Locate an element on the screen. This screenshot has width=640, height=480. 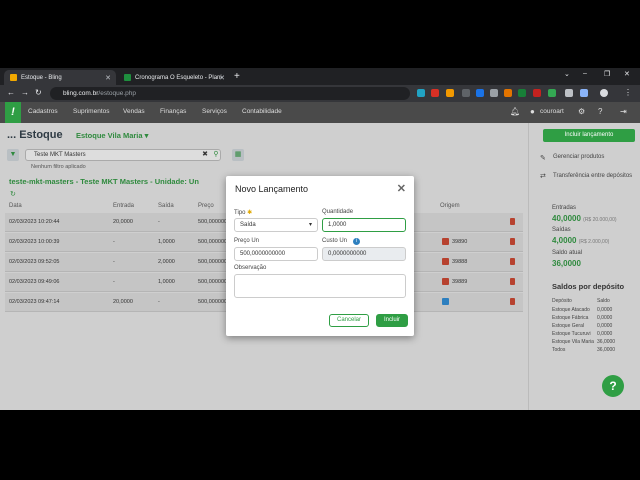
transfer-icon: ⇄ is located at coordinates (543, 176).